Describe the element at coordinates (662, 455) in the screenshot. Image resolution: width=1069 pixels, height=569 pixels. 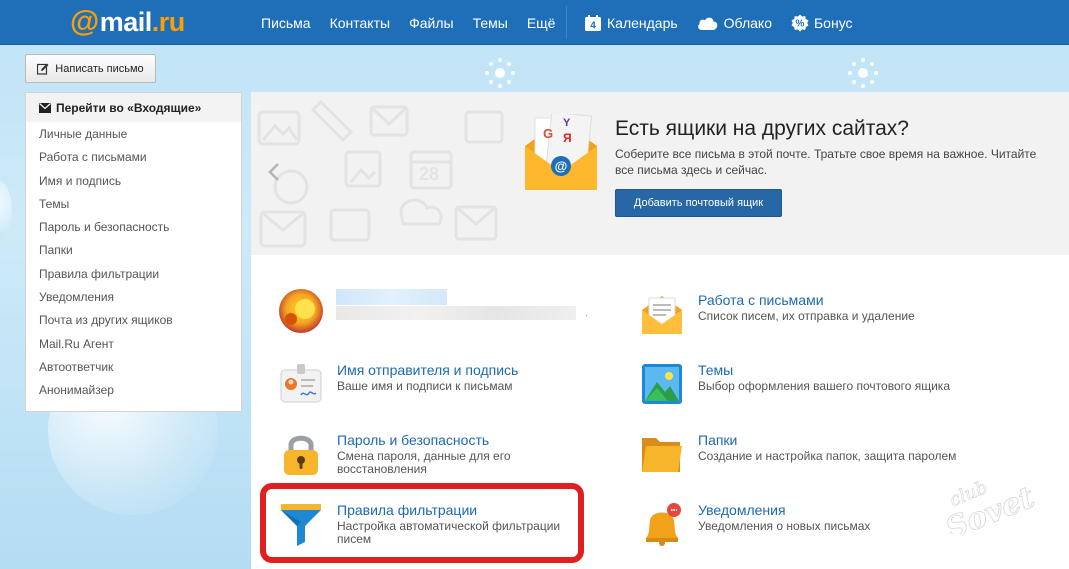
I see `folder-icon` at that location.